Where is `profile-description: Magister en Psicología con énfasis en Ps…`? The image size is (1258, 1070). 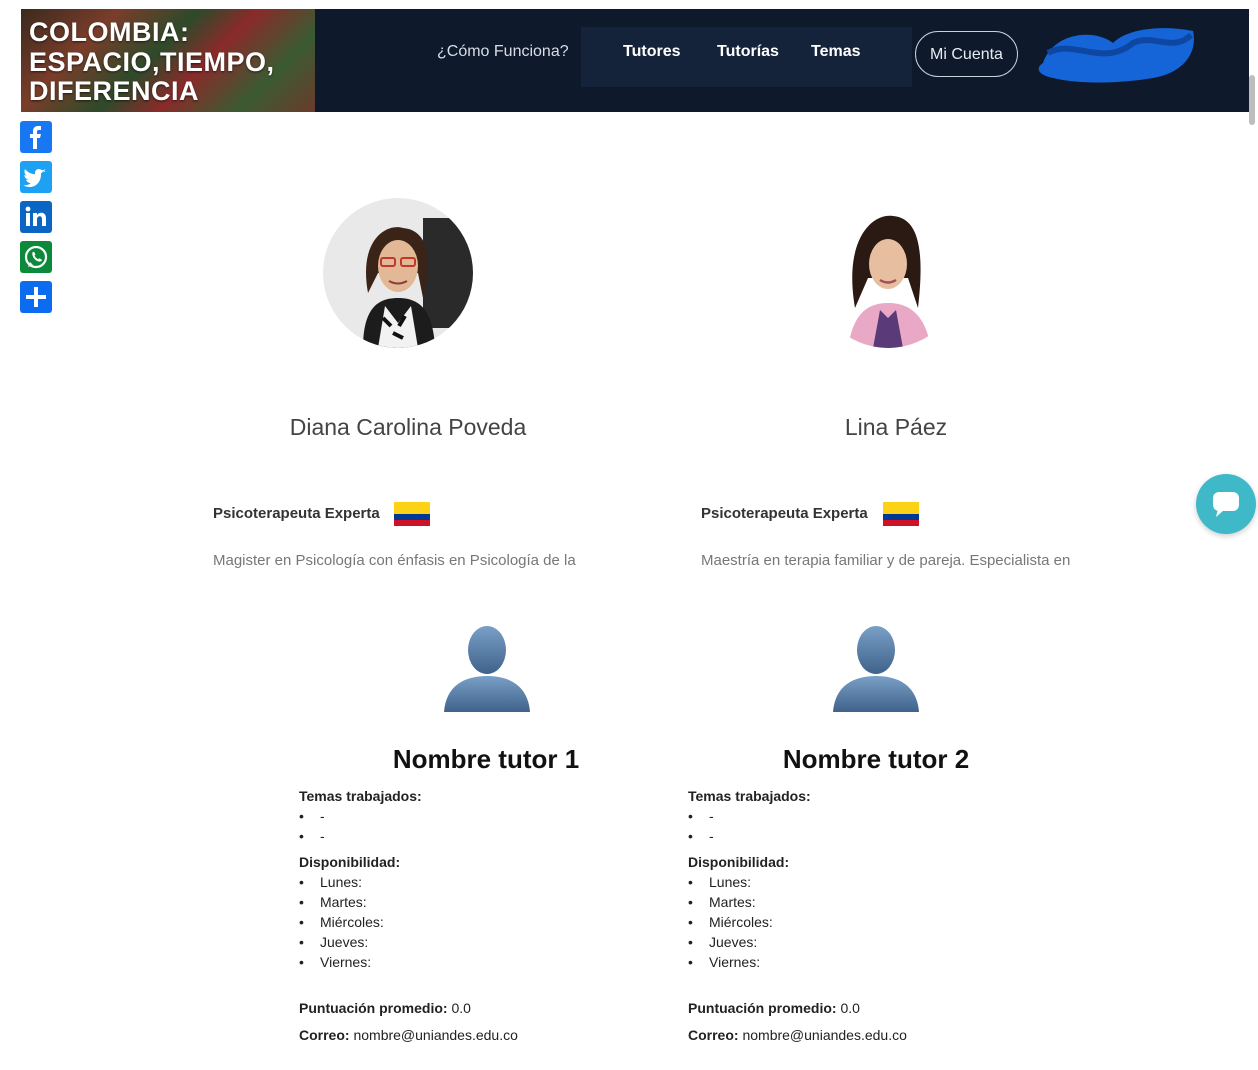
profile-description: Magister en Psicología con énfasis en Ps… is located at coordinates (394, 560).